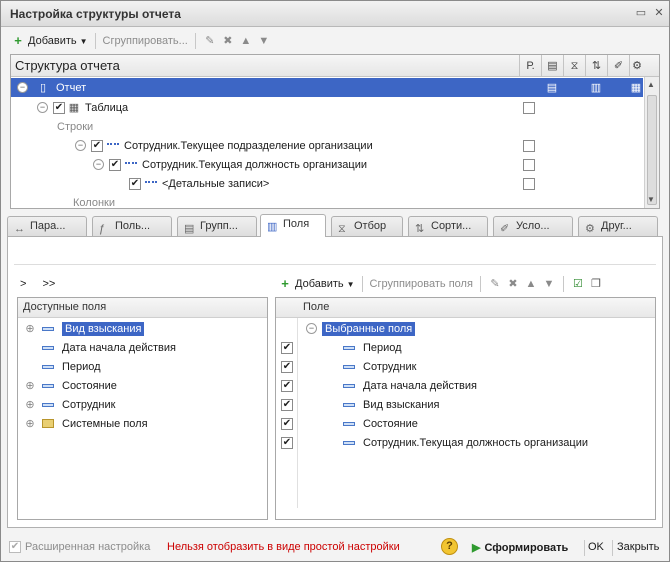 Image resolution: width=670 pixels, height=562 pixels. What do you see at coordinates (71, 366) in the screenshot?
I see `available-field-item: Период` at bounding box center [71, 366].